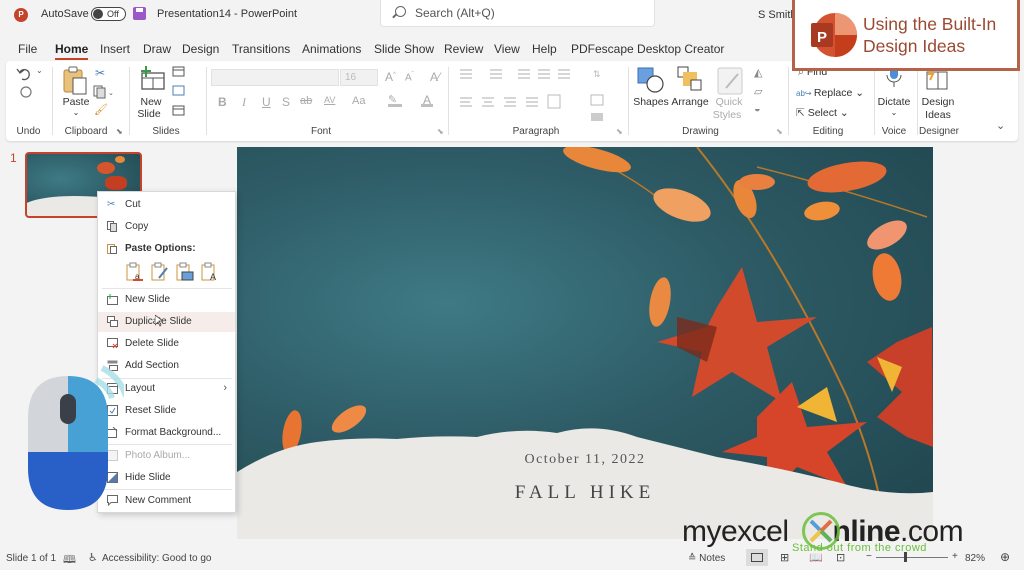 The image size is (1024, 570). I want to click on scissors-icon: ✂, so click(111, 204).